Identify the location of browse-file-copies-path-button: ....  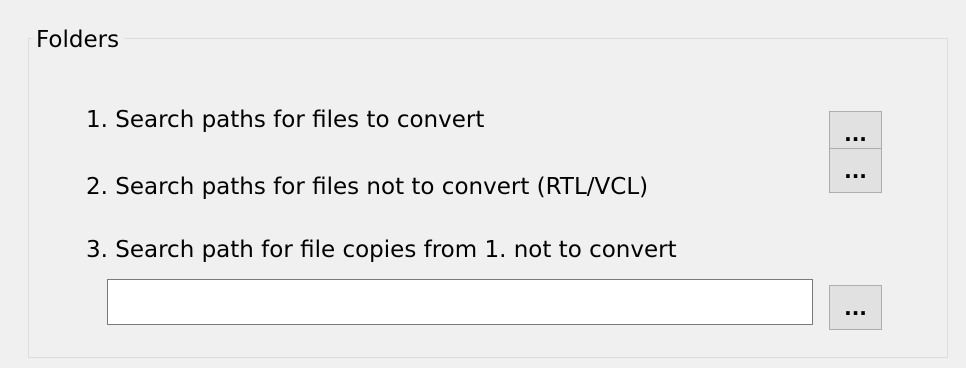
(855, 307).